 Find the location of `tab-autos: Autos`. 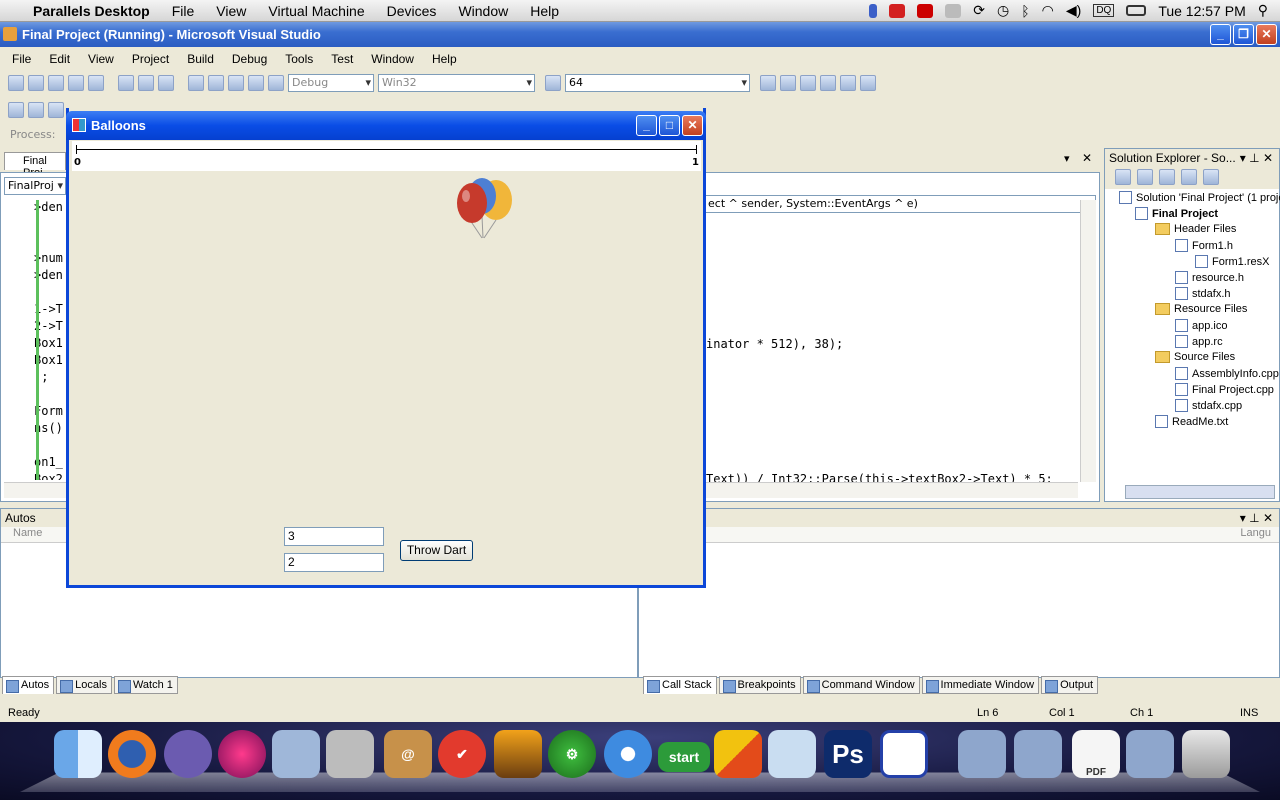

tab-autos: Autos is located at coordinates (28, 685).